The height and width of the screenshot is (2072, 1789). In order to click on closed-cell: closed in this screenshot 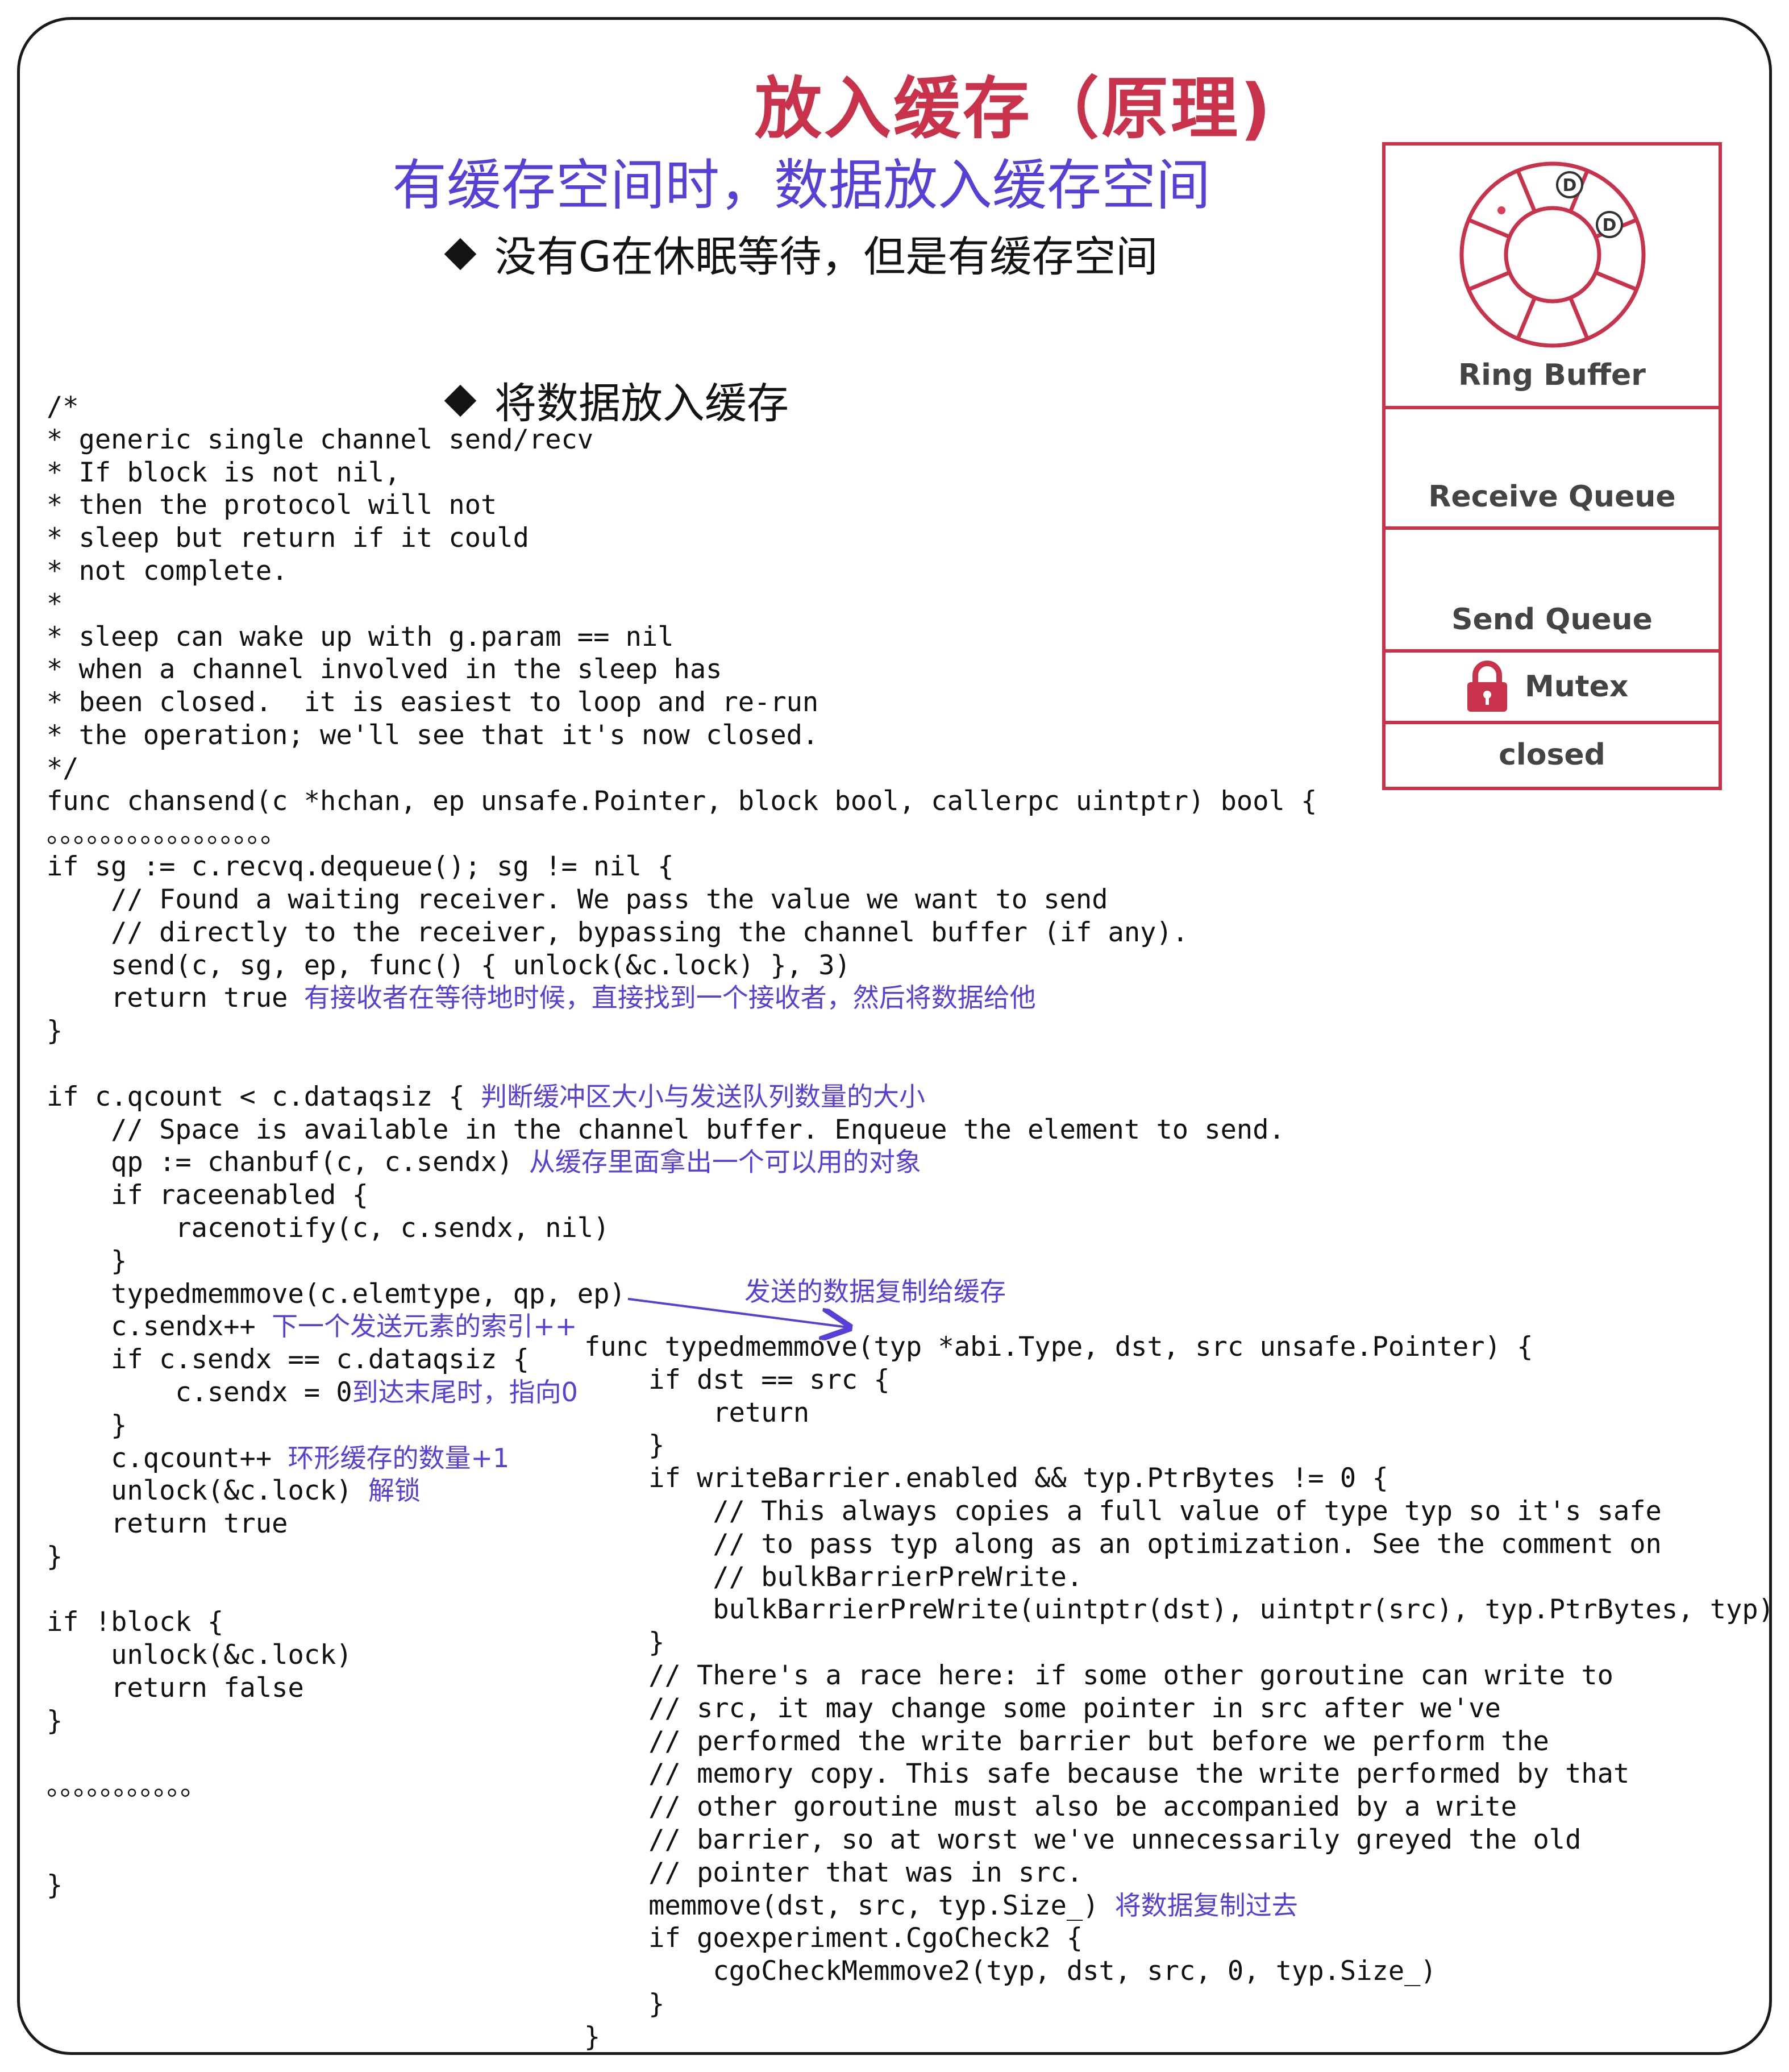, I will do `click(1552, 755)`.